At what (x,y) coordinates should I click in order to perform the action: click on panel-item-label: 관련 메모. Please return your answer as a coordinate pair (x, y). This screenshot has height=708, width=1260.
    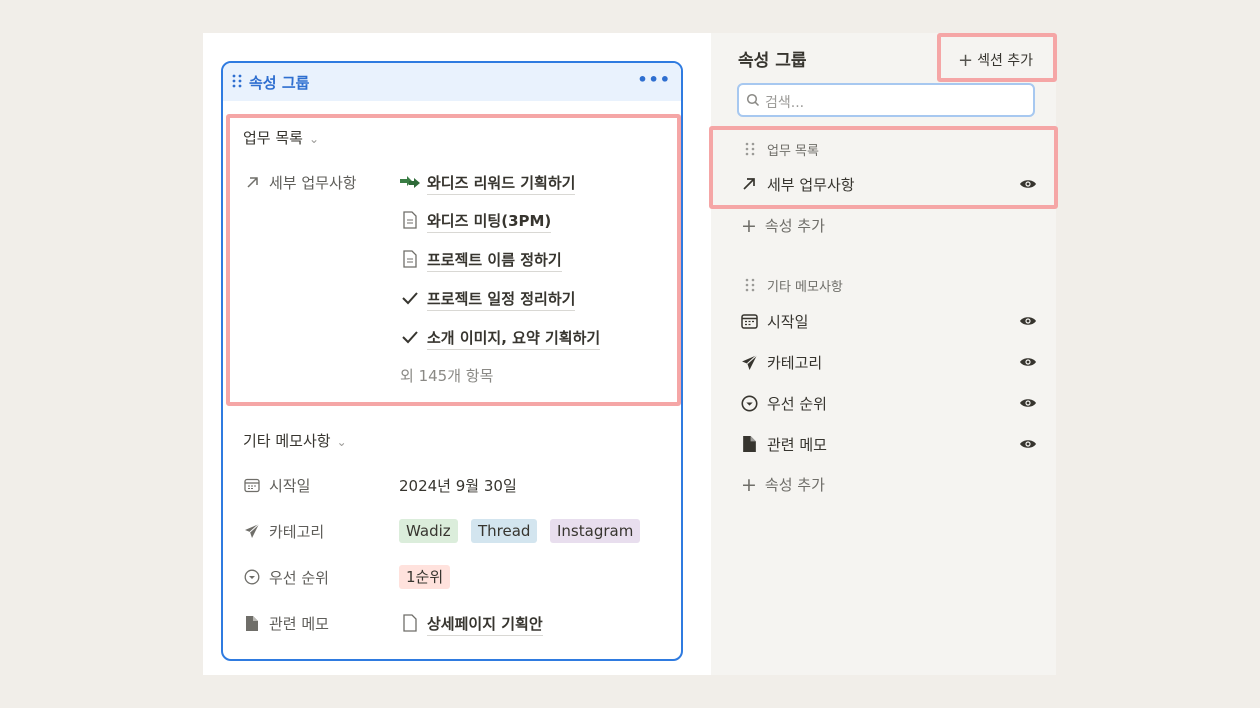
    Looking at the image, I should click on (797, 445).